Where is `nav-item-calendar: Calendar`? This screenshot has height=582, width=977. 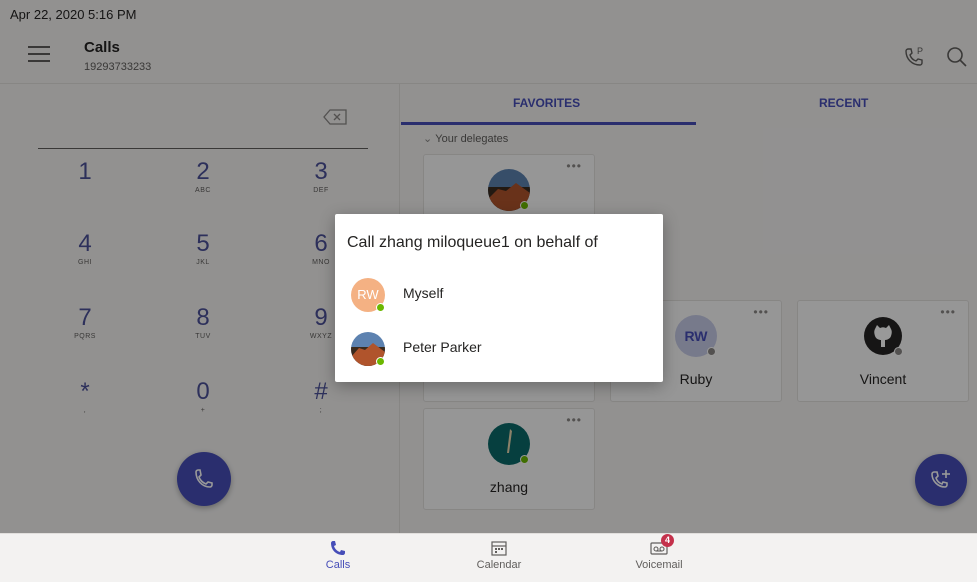 nav-item-calendar: Calendar is located at coordinates (499, 555).